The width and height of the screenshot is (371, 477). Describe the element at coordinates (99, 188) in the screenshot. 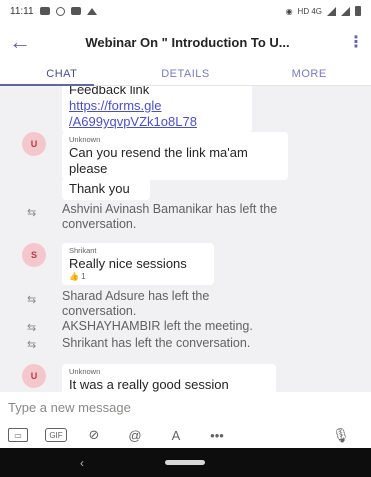

I see `message-text: Thank you` at that location.